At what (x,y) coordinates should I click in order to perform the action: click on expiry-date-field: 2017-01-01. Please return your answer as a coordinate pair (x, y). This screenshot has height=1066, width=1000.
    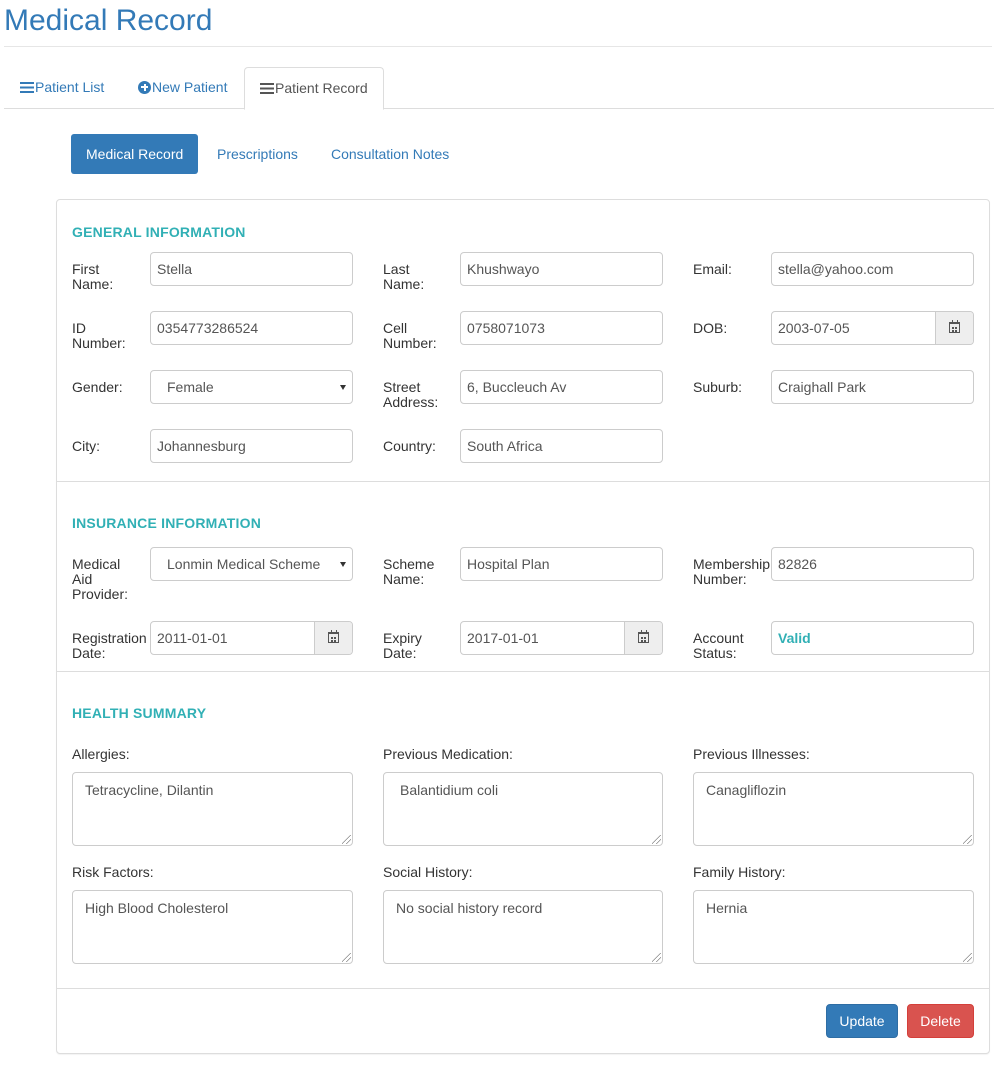
    Looking at the image, I should click on (503, 638).